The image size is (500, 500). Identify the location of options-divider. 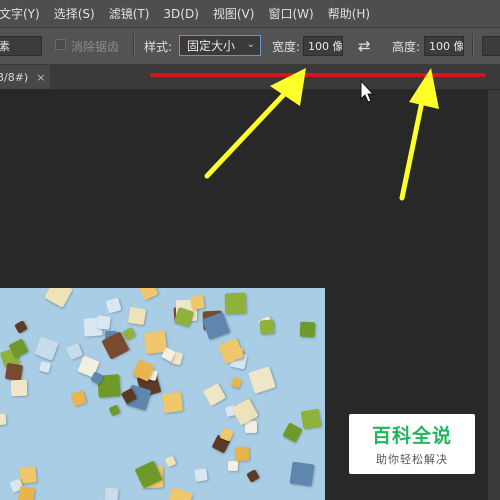
(134, 46).